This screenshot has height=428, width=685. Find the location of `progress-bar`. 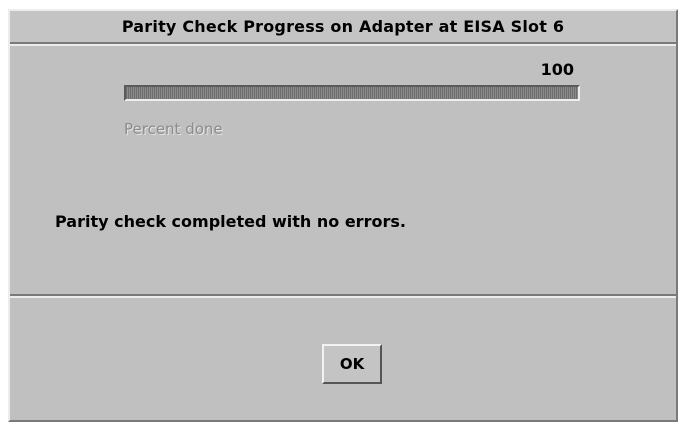

progress-bar is located at coordinates (352, 93).